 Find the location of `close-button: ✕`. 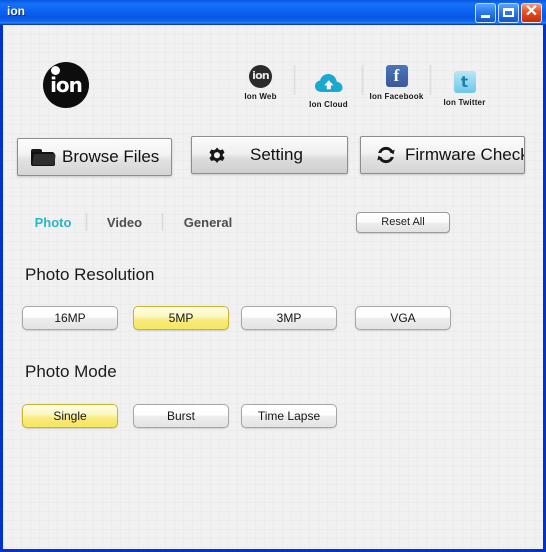

close-button: ✕ is located at coordinates (531, 13).